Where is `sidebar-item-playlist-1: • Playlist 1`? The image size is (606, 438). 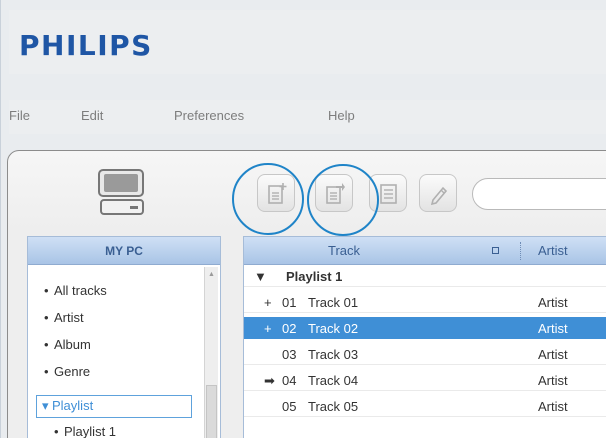
sidebar-item-playlist-1: • Playlist 1 is located at coordinates (85, 431).